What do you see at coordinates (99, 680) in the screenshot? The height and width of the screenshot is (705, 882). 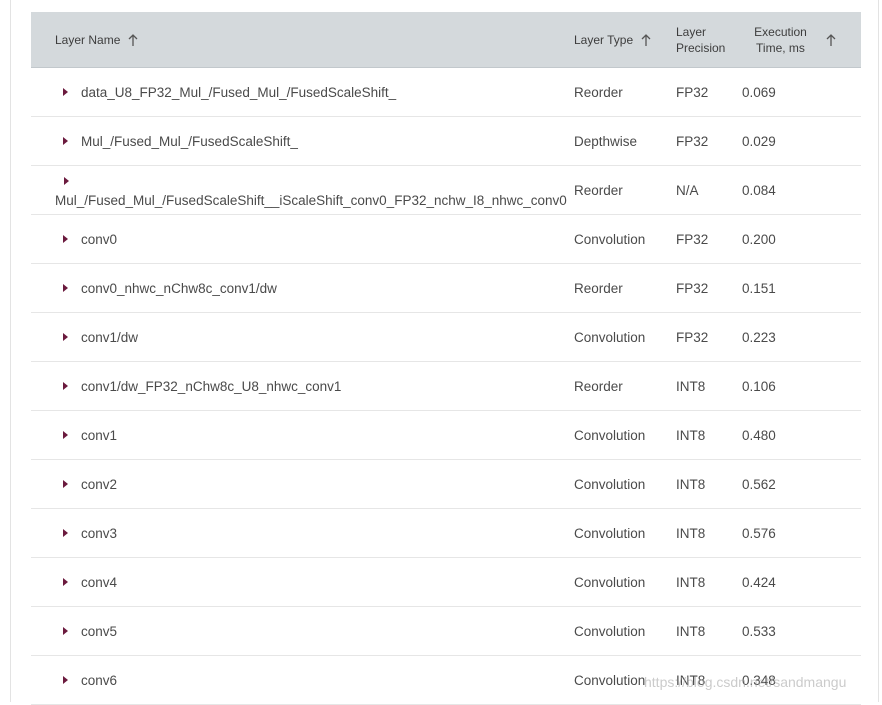 I see `layer-name: conv6` at bounding box center [99, 680].